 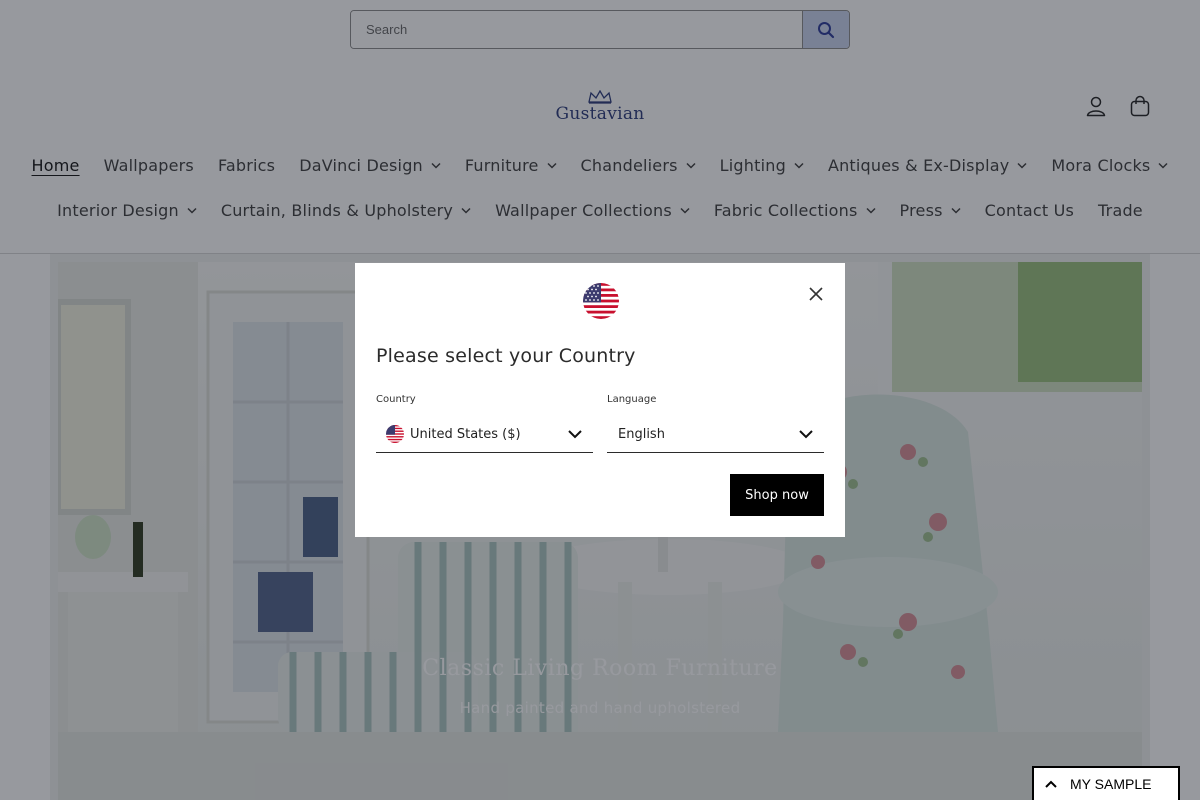 I want to click on language-label: Language, so click(x=632, y=399).